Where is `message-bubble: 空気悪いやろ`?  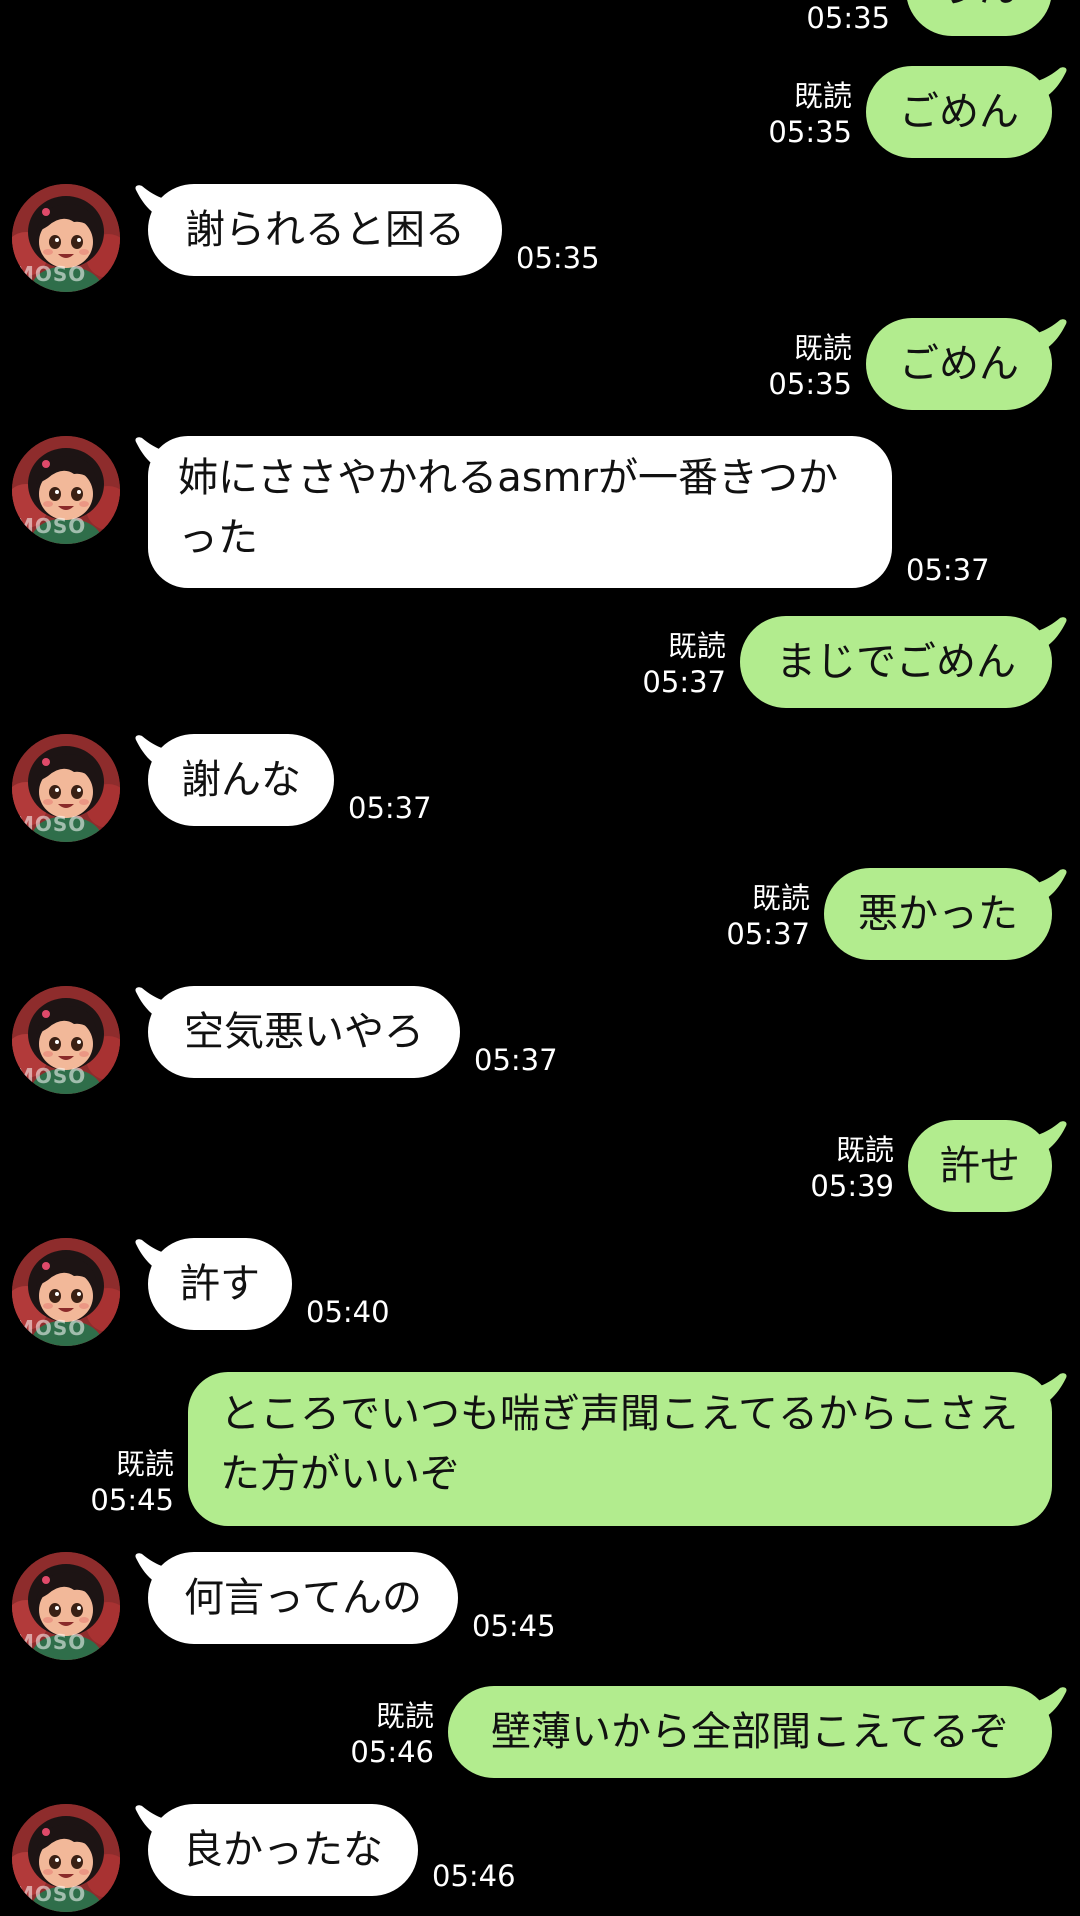
message-bubble: 空気悪いやろ is located at coordinates (304, 1032).